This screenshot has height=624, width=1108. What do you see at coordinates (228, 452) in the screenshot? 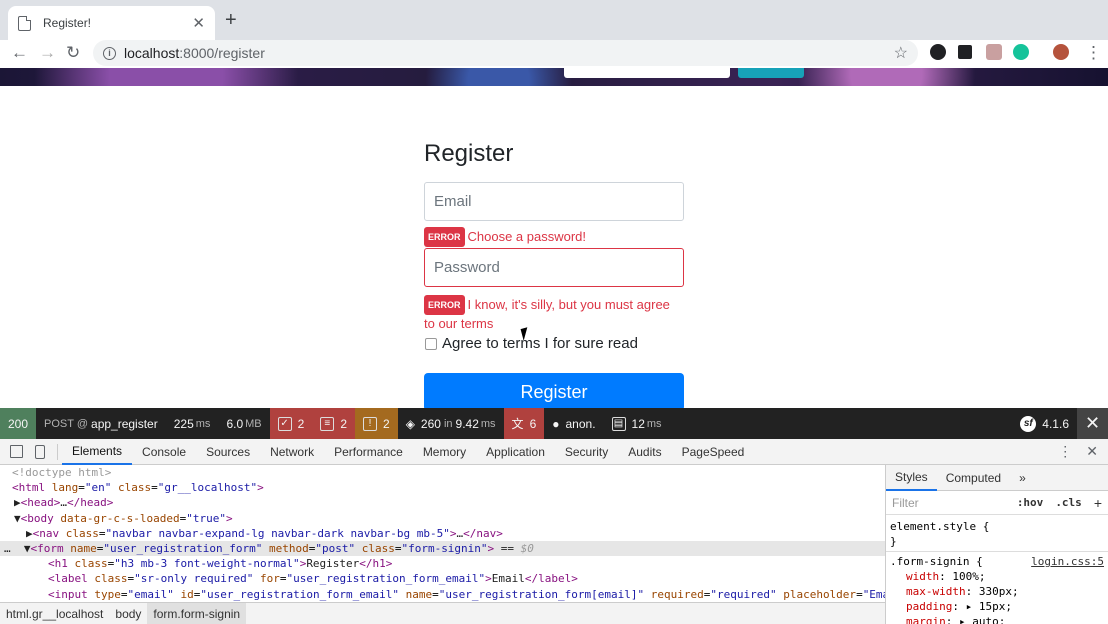
I see `tab-sources: Sources` at bounding box center [228, 452].